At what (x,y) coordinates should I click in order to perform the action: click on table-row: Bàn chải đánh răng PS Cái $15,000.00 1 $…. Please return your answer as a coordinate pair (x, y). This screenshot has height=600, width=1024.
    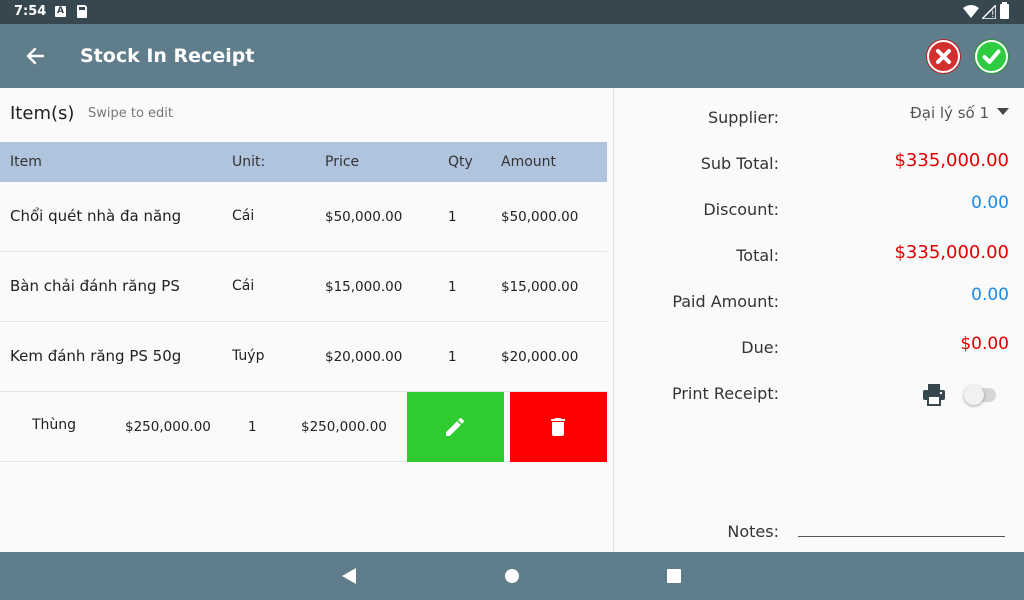
    Looking at the image, I should click on (303, 287).